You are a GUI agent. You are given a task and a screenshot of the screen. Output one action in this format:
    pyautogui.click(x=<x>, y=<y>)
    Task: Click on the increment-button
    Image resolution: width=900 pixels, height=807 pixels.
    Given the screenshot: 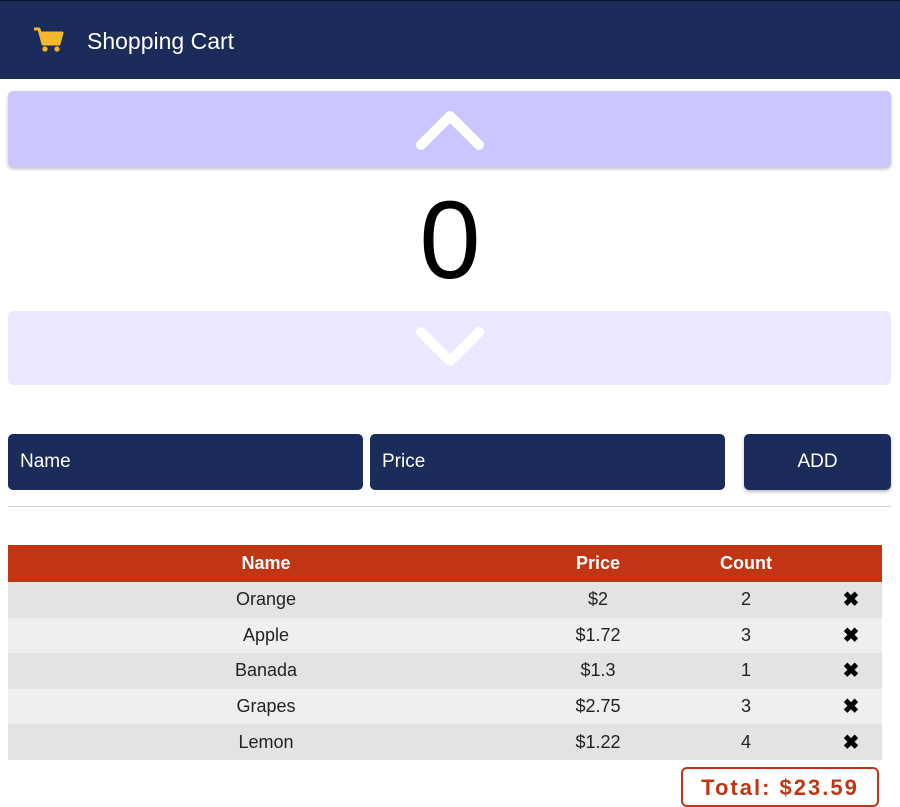 What is the action you would take?
    pyautogui.click(x=449, y=129)
    